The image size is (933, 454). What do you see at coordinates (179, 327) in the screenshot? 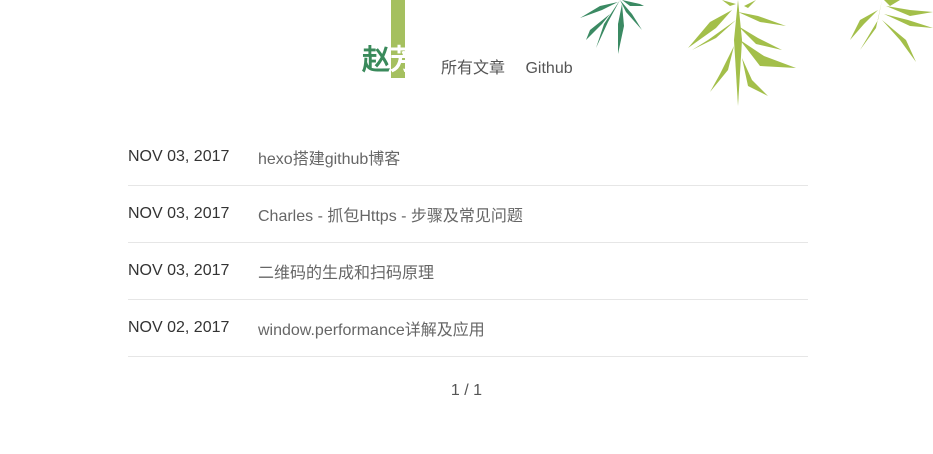
I see `post-date: NOV 02, 2017` at bounding box center [179, 327].